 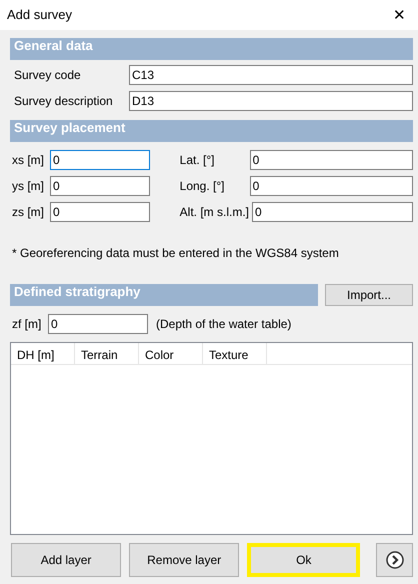 I want to click on field-label: ys [m], so click(x=28, y=186).